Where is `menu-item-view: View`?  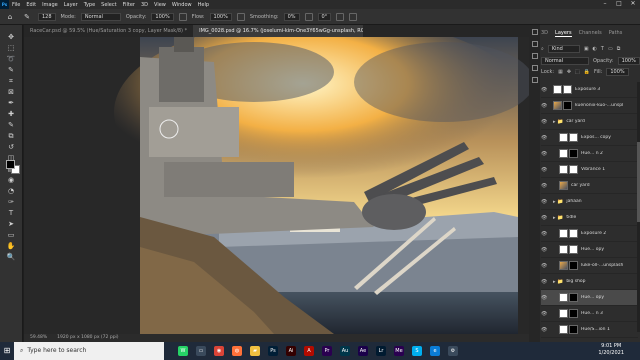
menu-item-view: View is located at coordinates (160, 5).